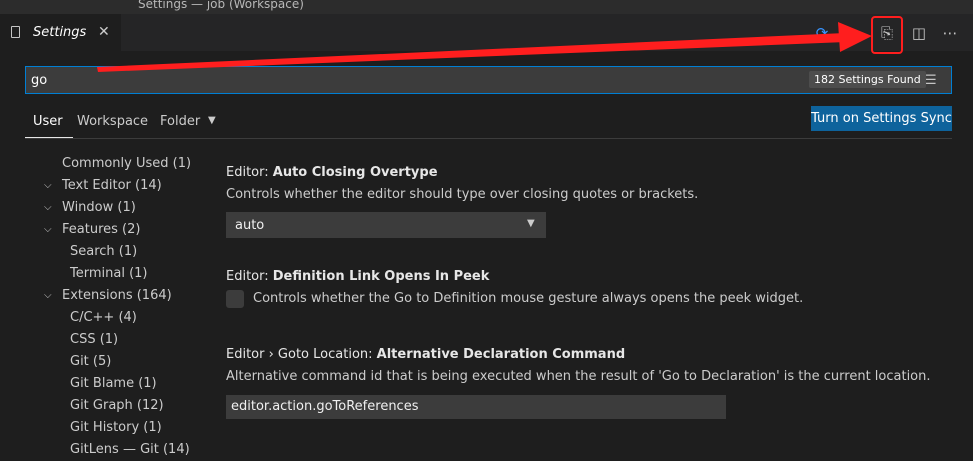 This screenshot has height=461, width=973. Describe the element at coordinates (919, 33) in the screenshot. I see `split-editor-icon: ◫` at that location.